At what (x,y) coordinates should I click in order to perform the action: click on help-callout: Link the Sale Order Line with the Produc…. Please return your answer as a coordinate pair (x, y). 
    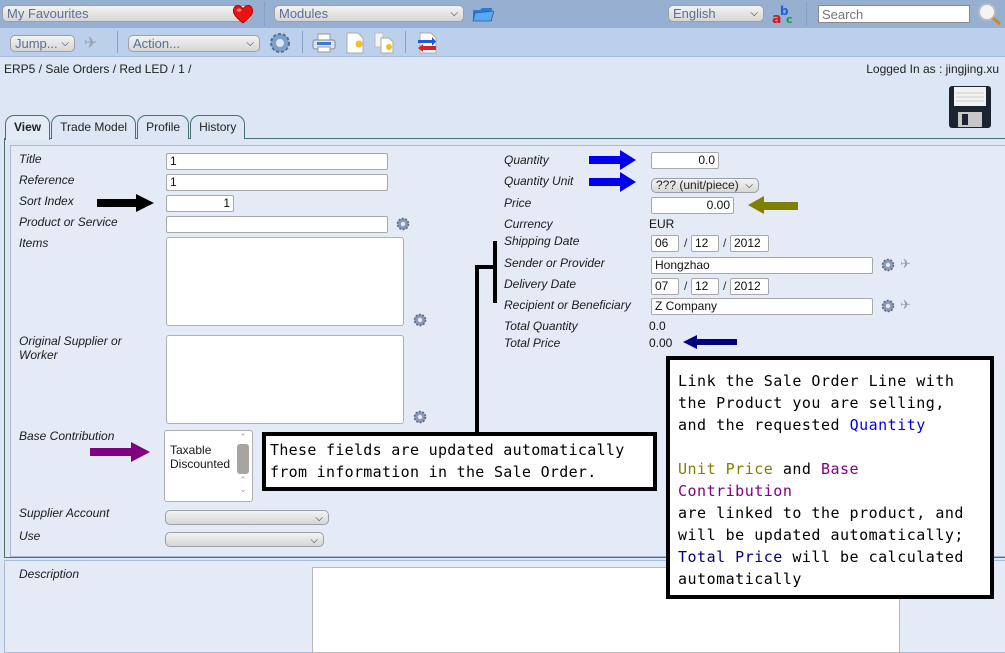
    Looking at the image, I should click on (830, 477).